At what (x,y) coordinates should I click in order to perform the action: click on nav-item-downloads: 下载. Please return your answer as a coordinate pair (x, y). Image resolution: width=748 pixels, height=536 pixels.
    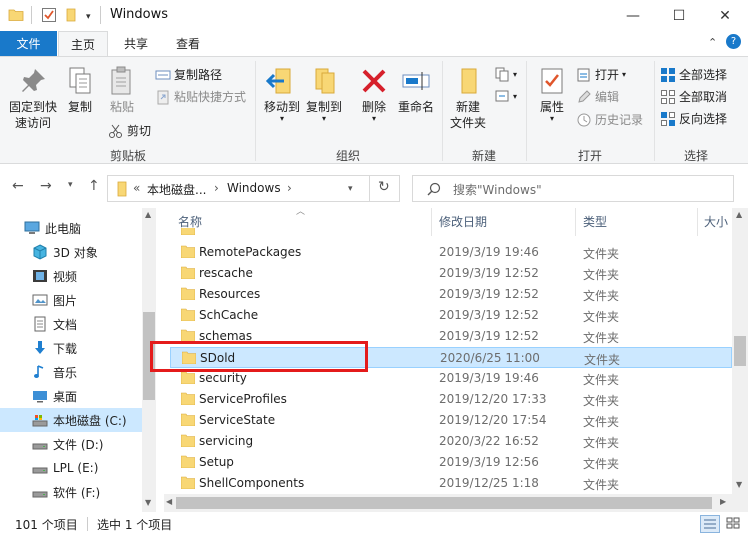
    Looking at the image, I should click on (71, 348).